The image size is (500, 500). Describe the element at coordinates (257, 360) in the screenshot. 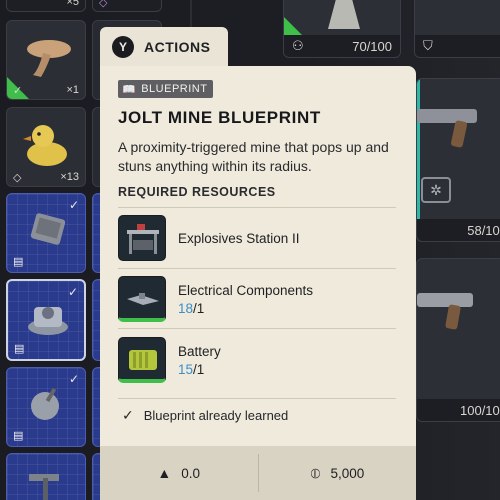

I see `resource-row: Battery 15/1` at that location.